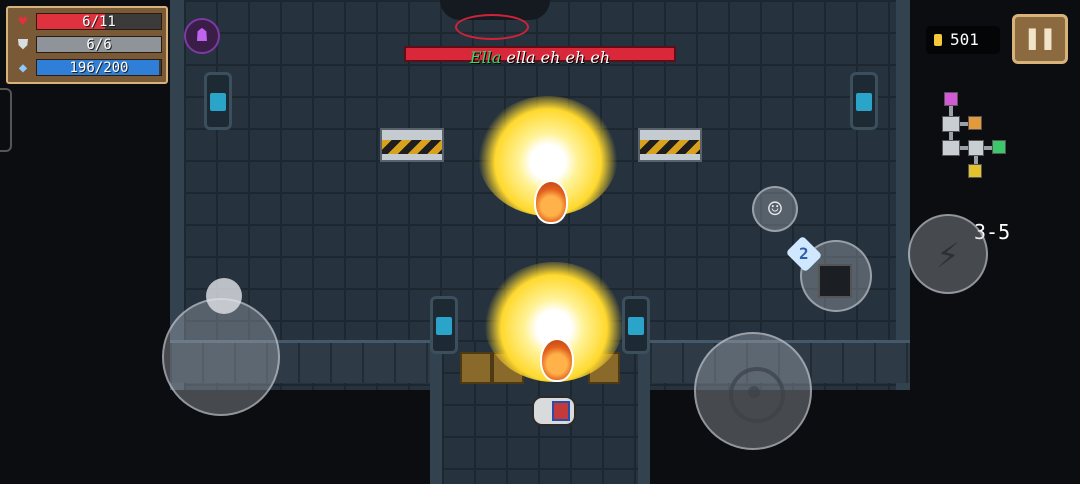 This screenshot has width=1080, height=484. Describe the element at coordinates (23, 45) in the screenshot. I see `shield-icon: ⛊` at that location.